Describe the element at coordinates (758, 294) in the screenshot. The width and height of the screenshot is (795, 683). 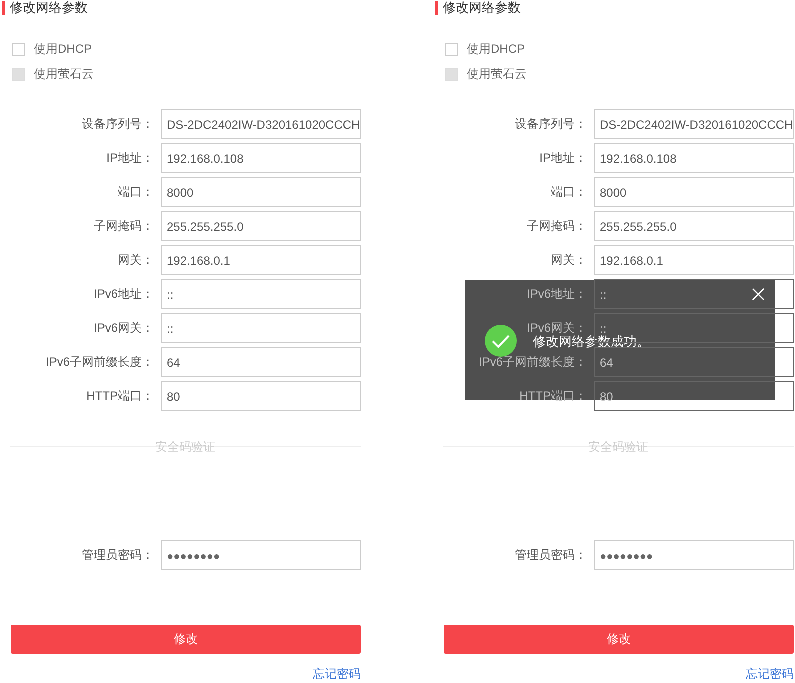
I see `close-icon` at that location.